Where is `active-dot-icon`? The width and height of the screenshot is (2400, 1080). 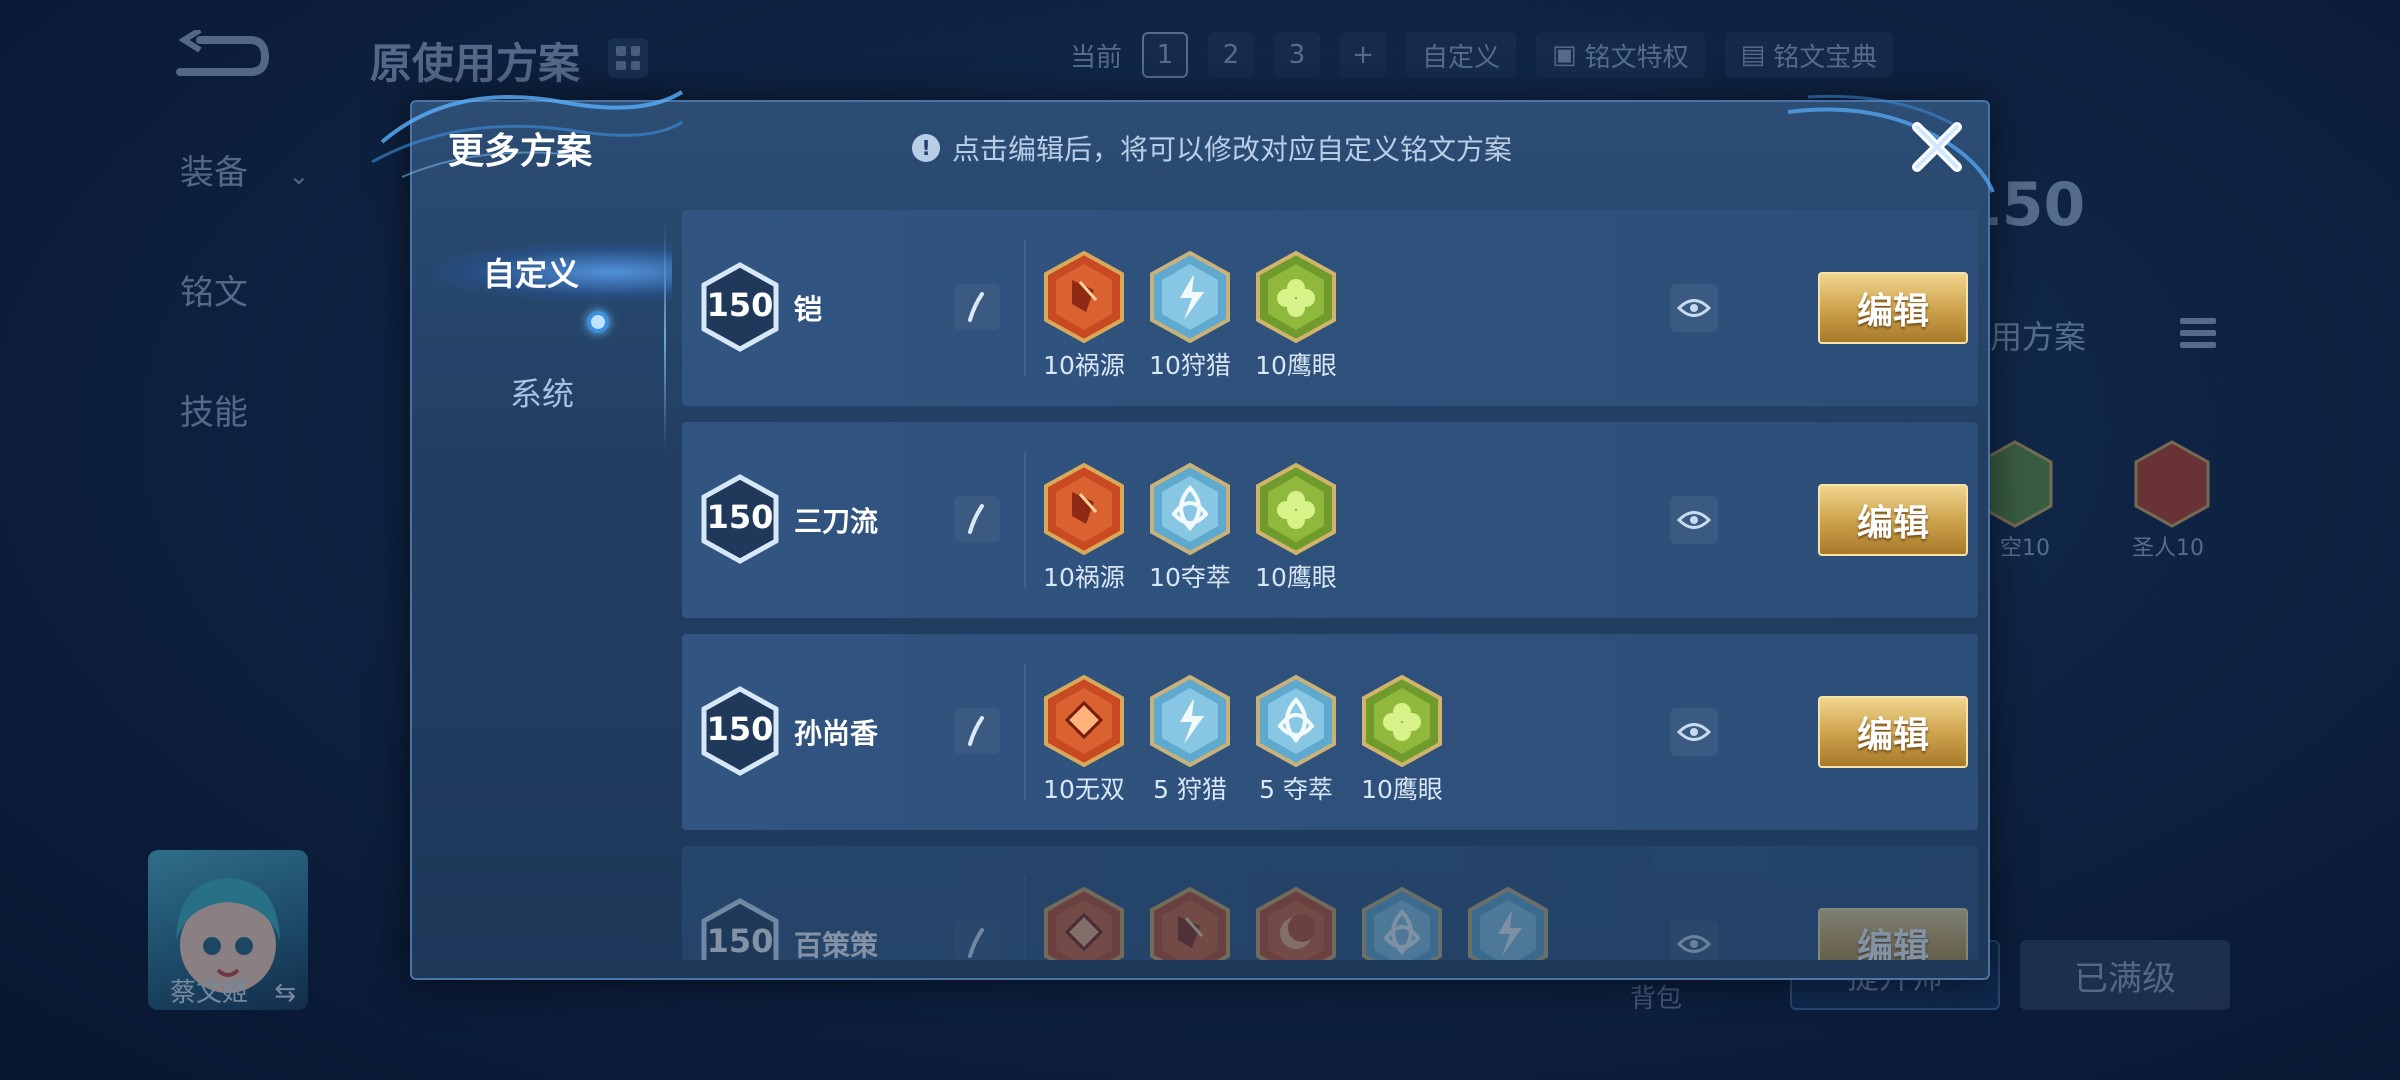
active-dot-icon is located at coordinates (598, 322).